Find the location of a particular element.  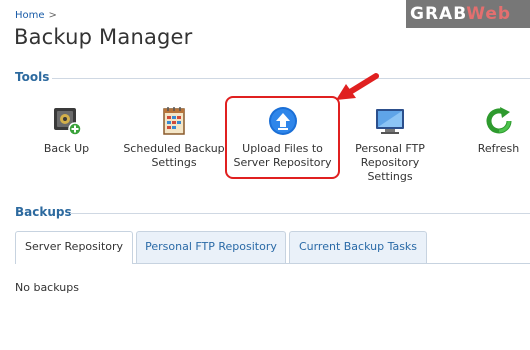

empty-backups-message: No backups is located at coordinates (47, 287).